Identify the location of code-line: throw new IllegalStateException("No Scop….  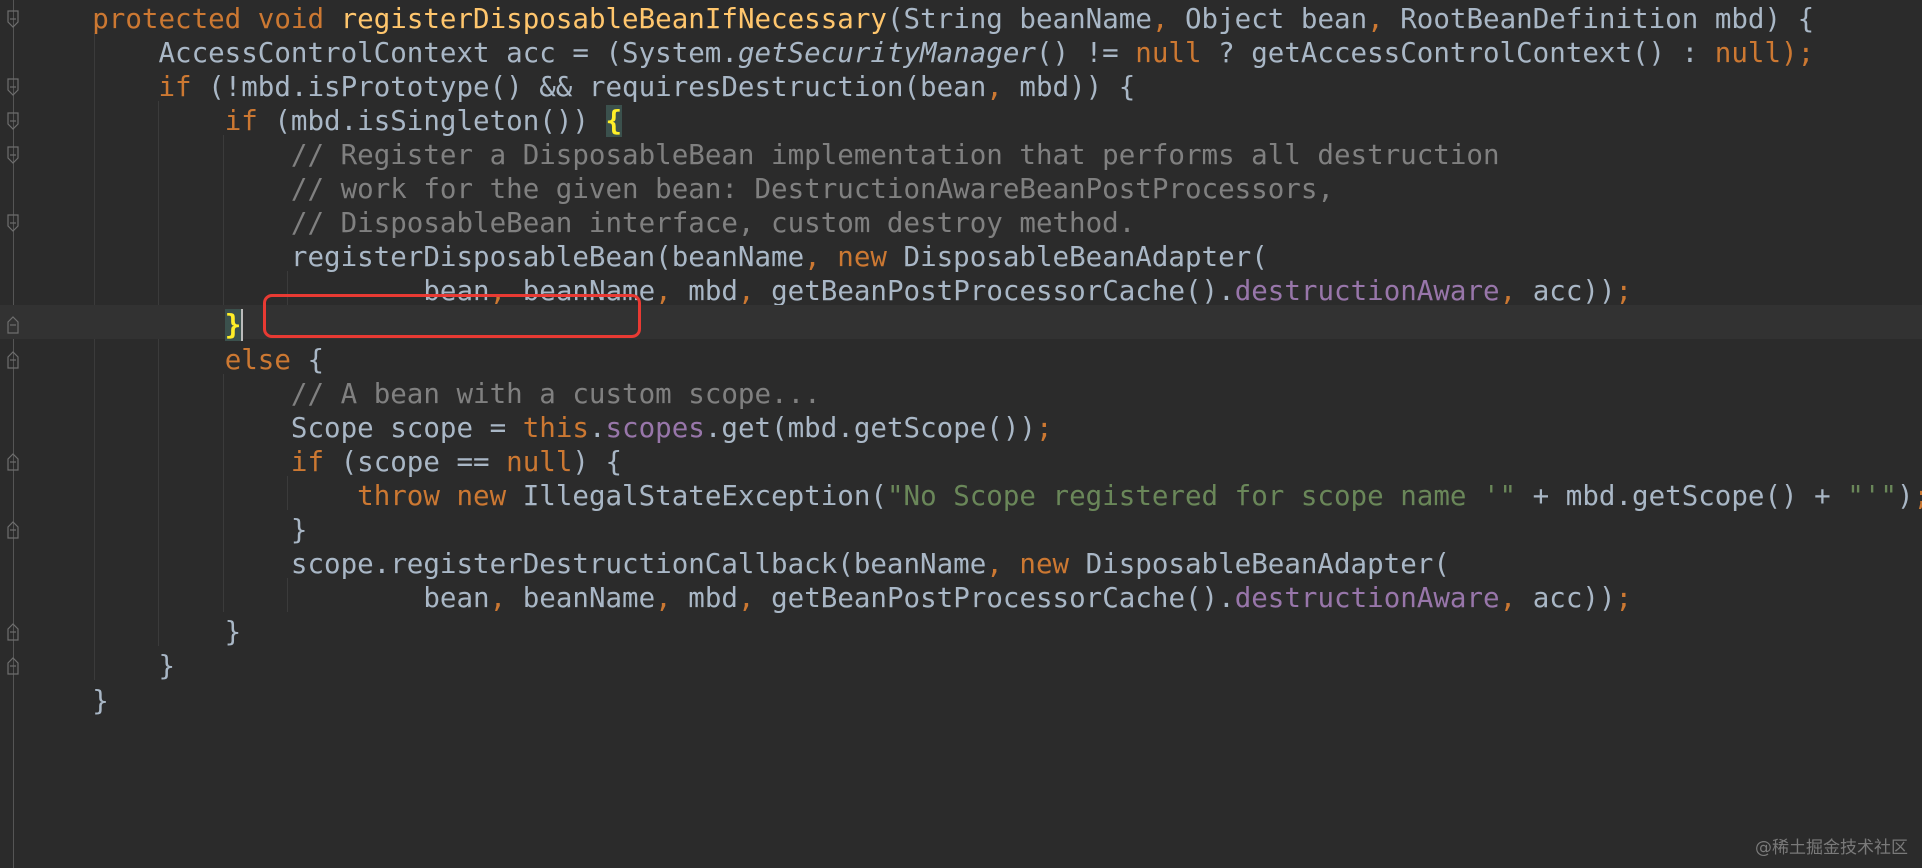
(961, 494).